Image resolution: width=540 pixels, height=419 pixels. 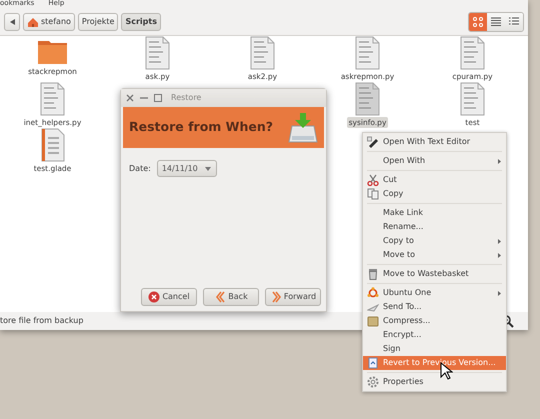 I want to click on cancel-button: Cancel, so click(x=169, y=297).